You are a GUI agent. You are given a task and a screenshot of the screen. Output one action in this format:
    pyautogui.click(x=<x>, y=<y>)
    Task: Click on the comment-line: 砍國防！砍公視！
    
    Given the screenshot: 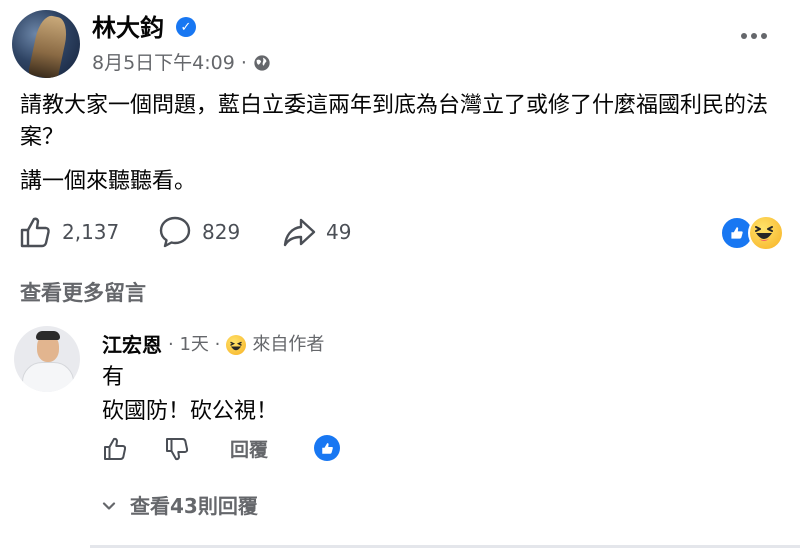 What is the action you would take?
    pyautogui.click(x=190, y=411)
    